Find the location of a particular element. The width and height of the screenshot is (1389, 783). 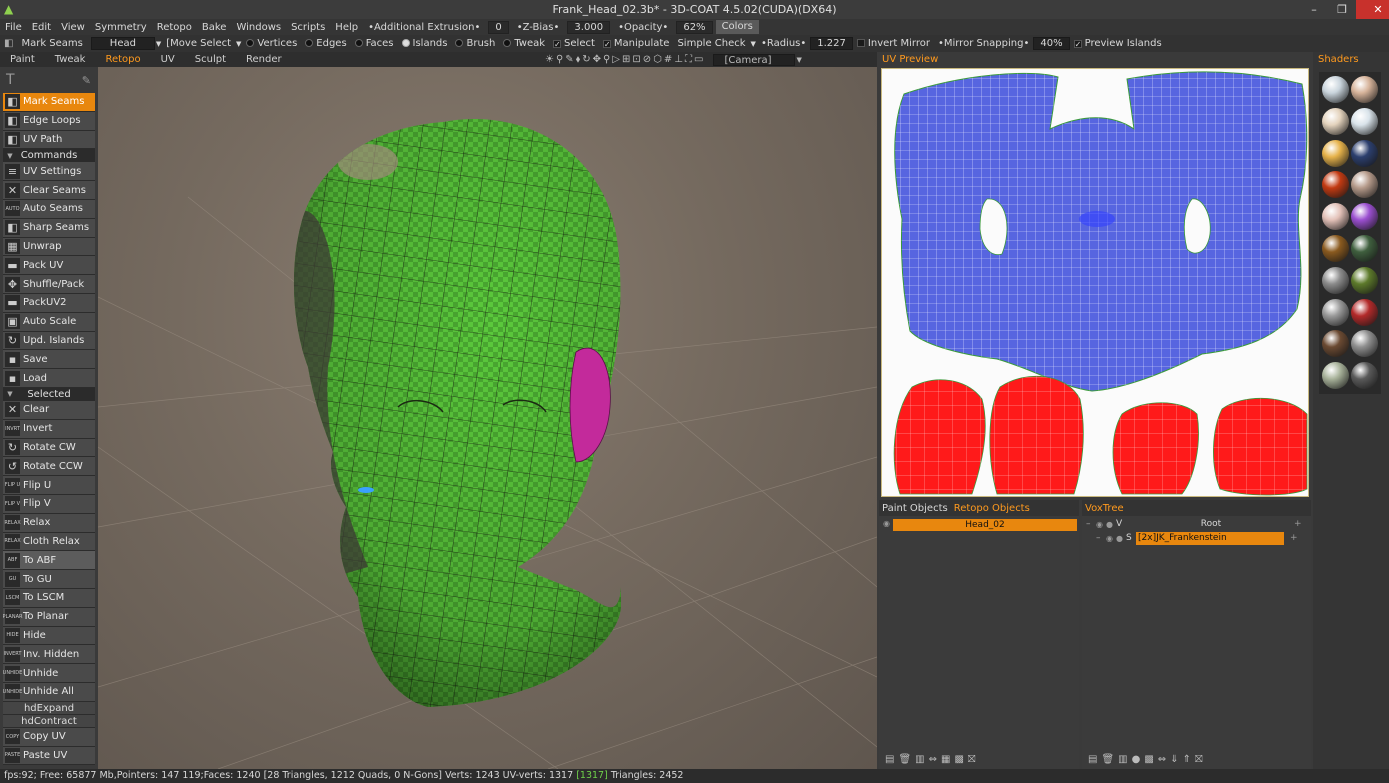

to-abf-button: ABF To ABF is located at coordinates (49, 561).